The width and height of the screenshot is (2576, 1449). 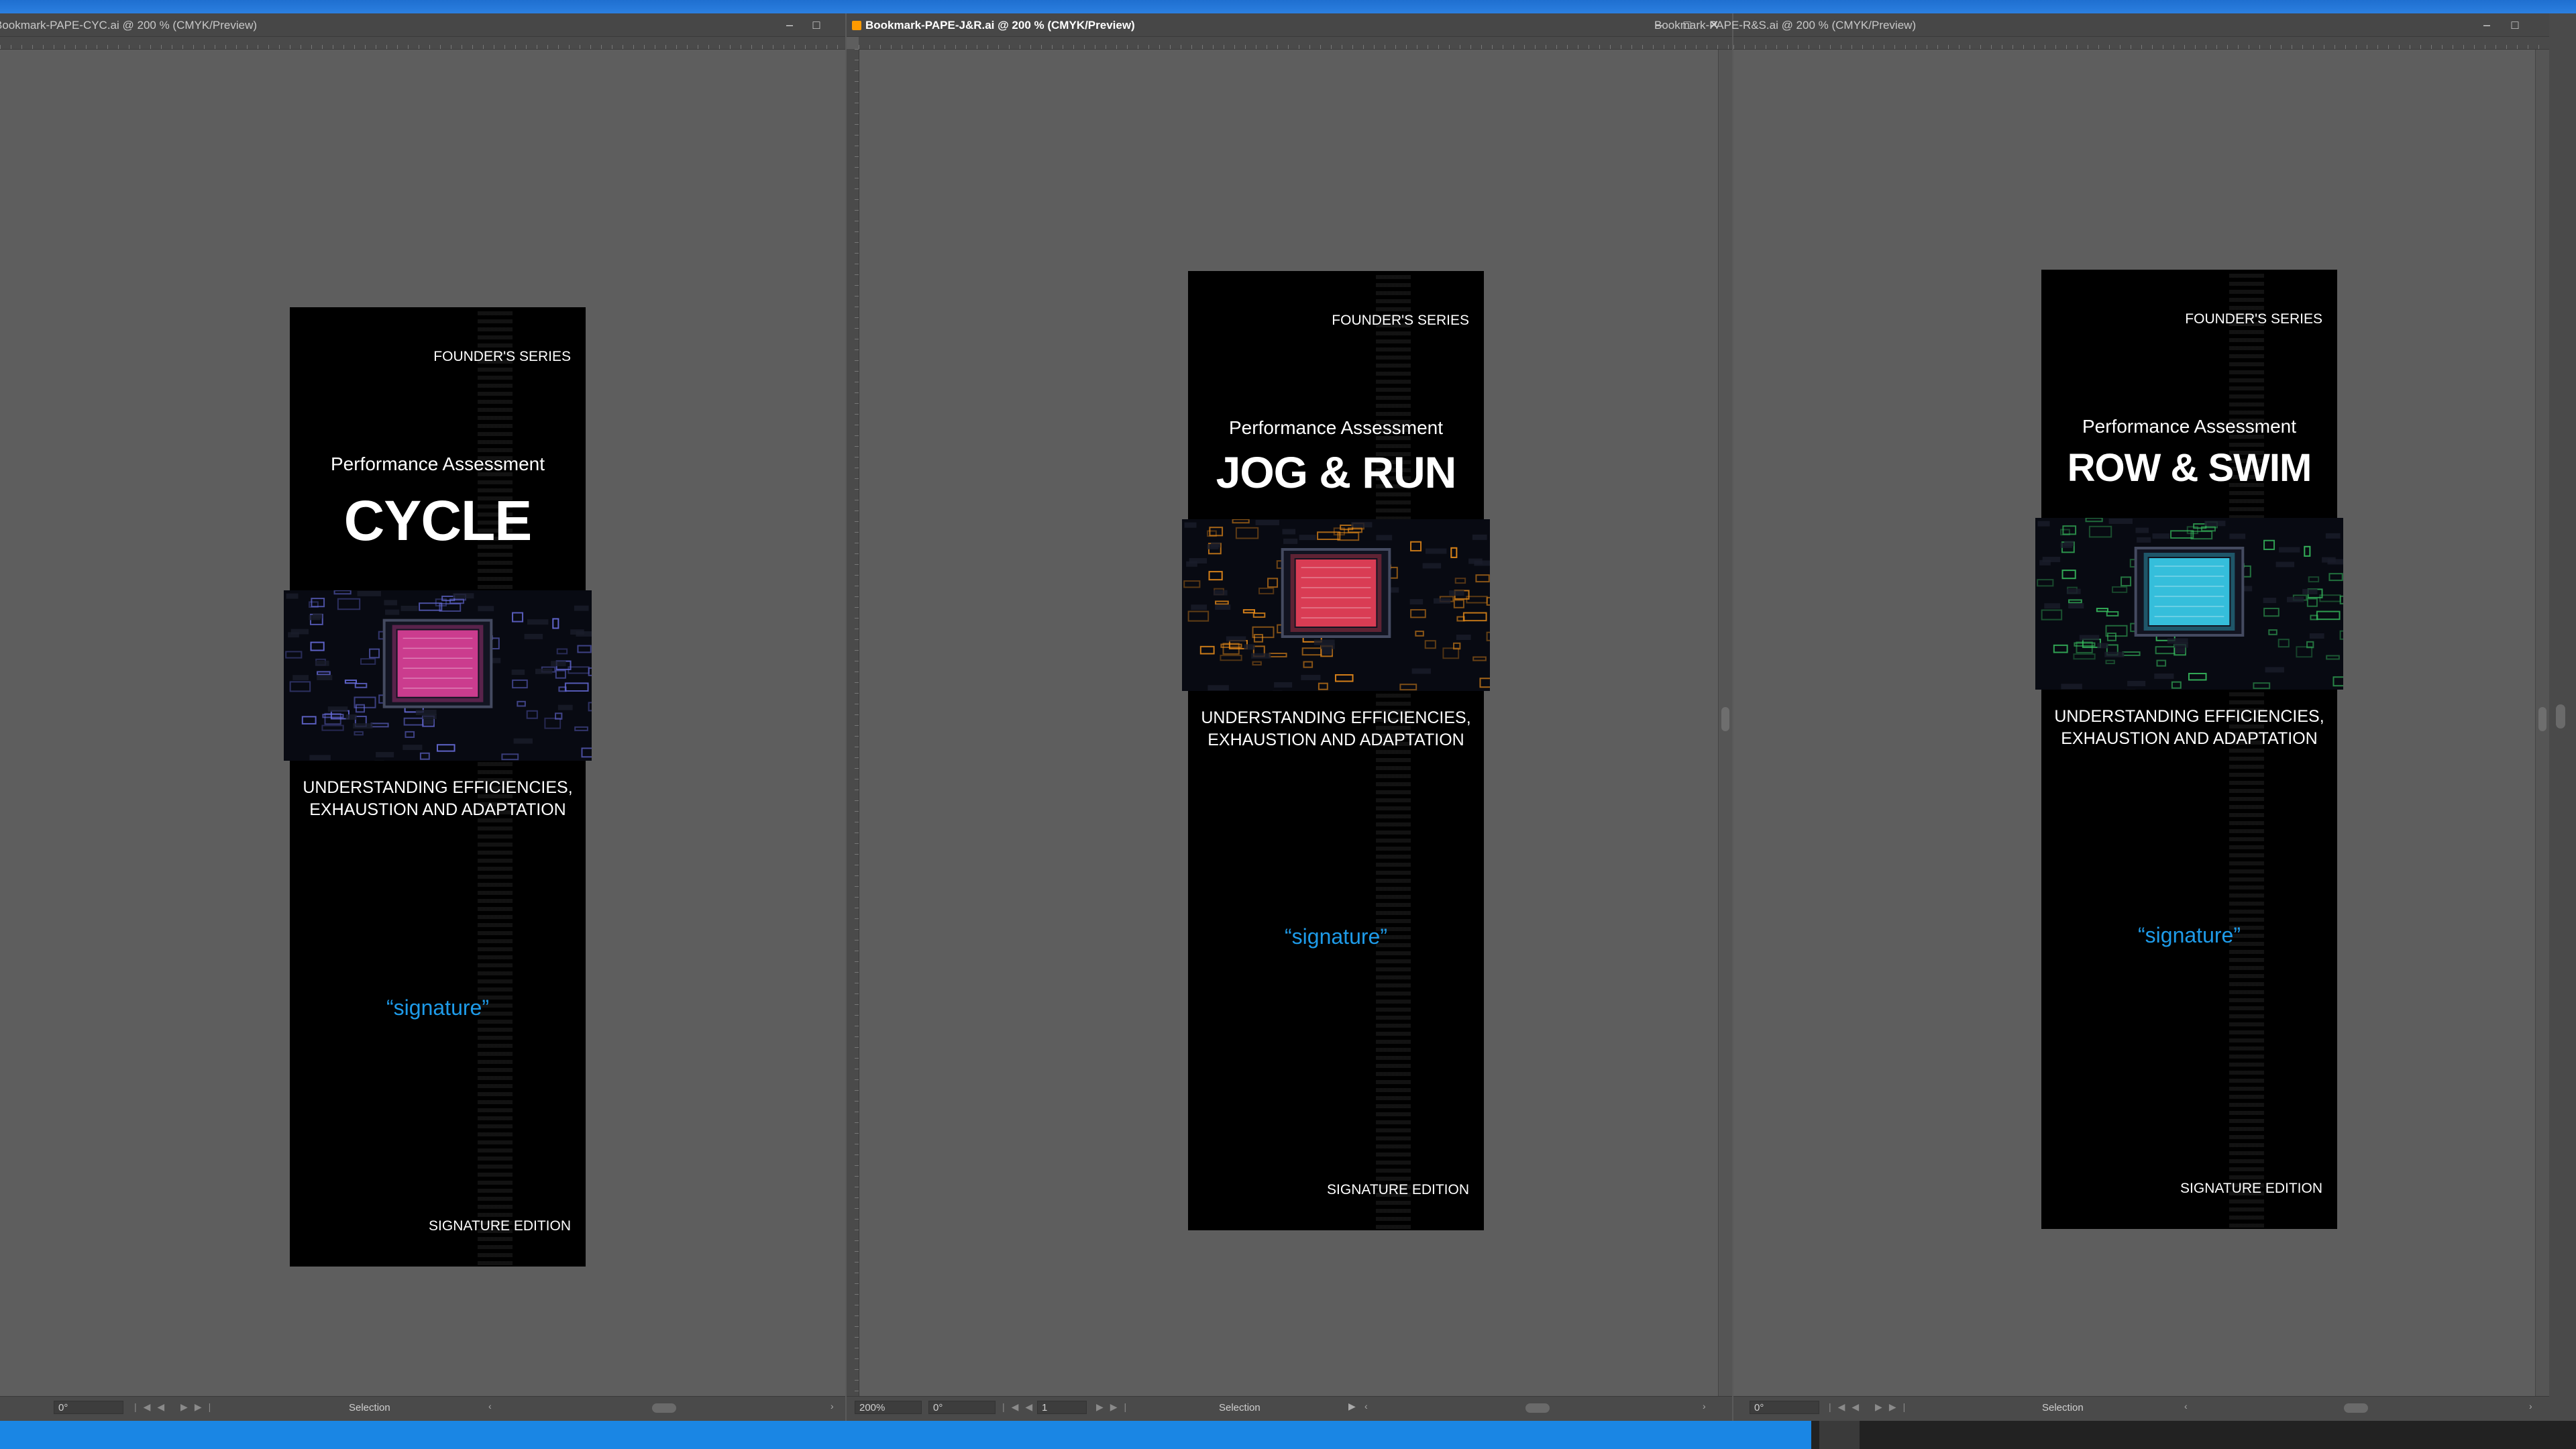 I want to click on zoom-field: 200%, so click(x=888, y=1407).